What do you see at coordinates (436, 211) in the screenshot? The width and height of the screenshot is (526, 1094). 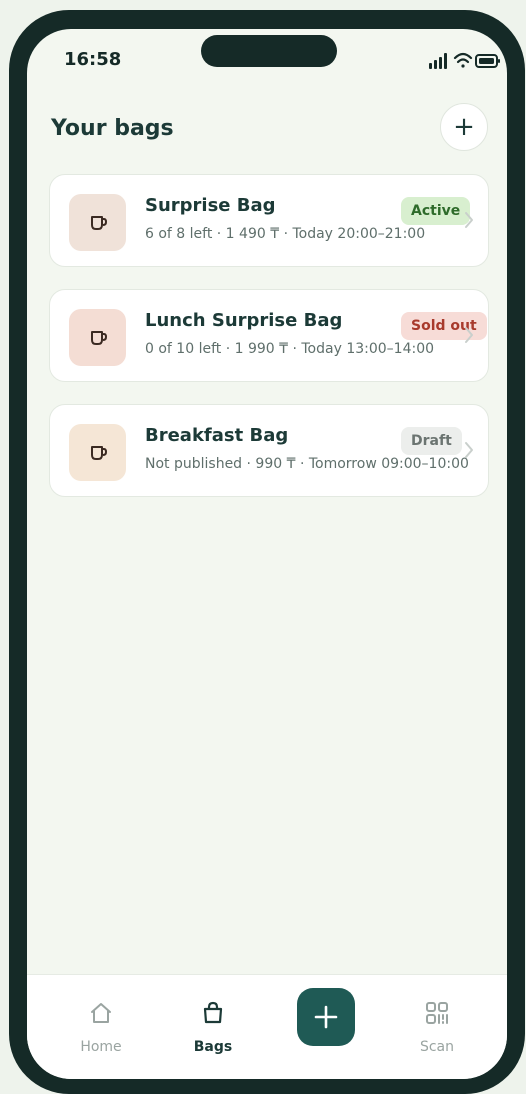 I see `status-badge: Active` at bounding box center [436, 211].